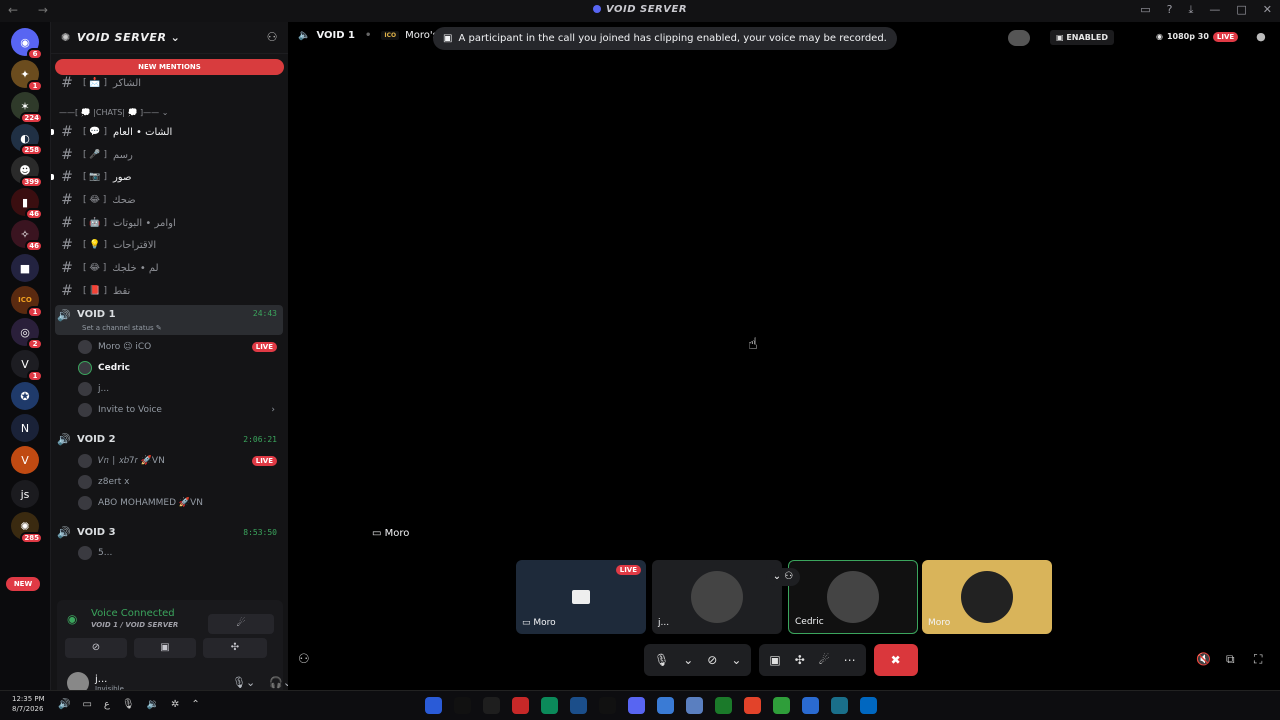 The image size is (1280, 720). I want to click on voice-channel: 🔊 VOID 2 2:06:21, so click(169, 439).